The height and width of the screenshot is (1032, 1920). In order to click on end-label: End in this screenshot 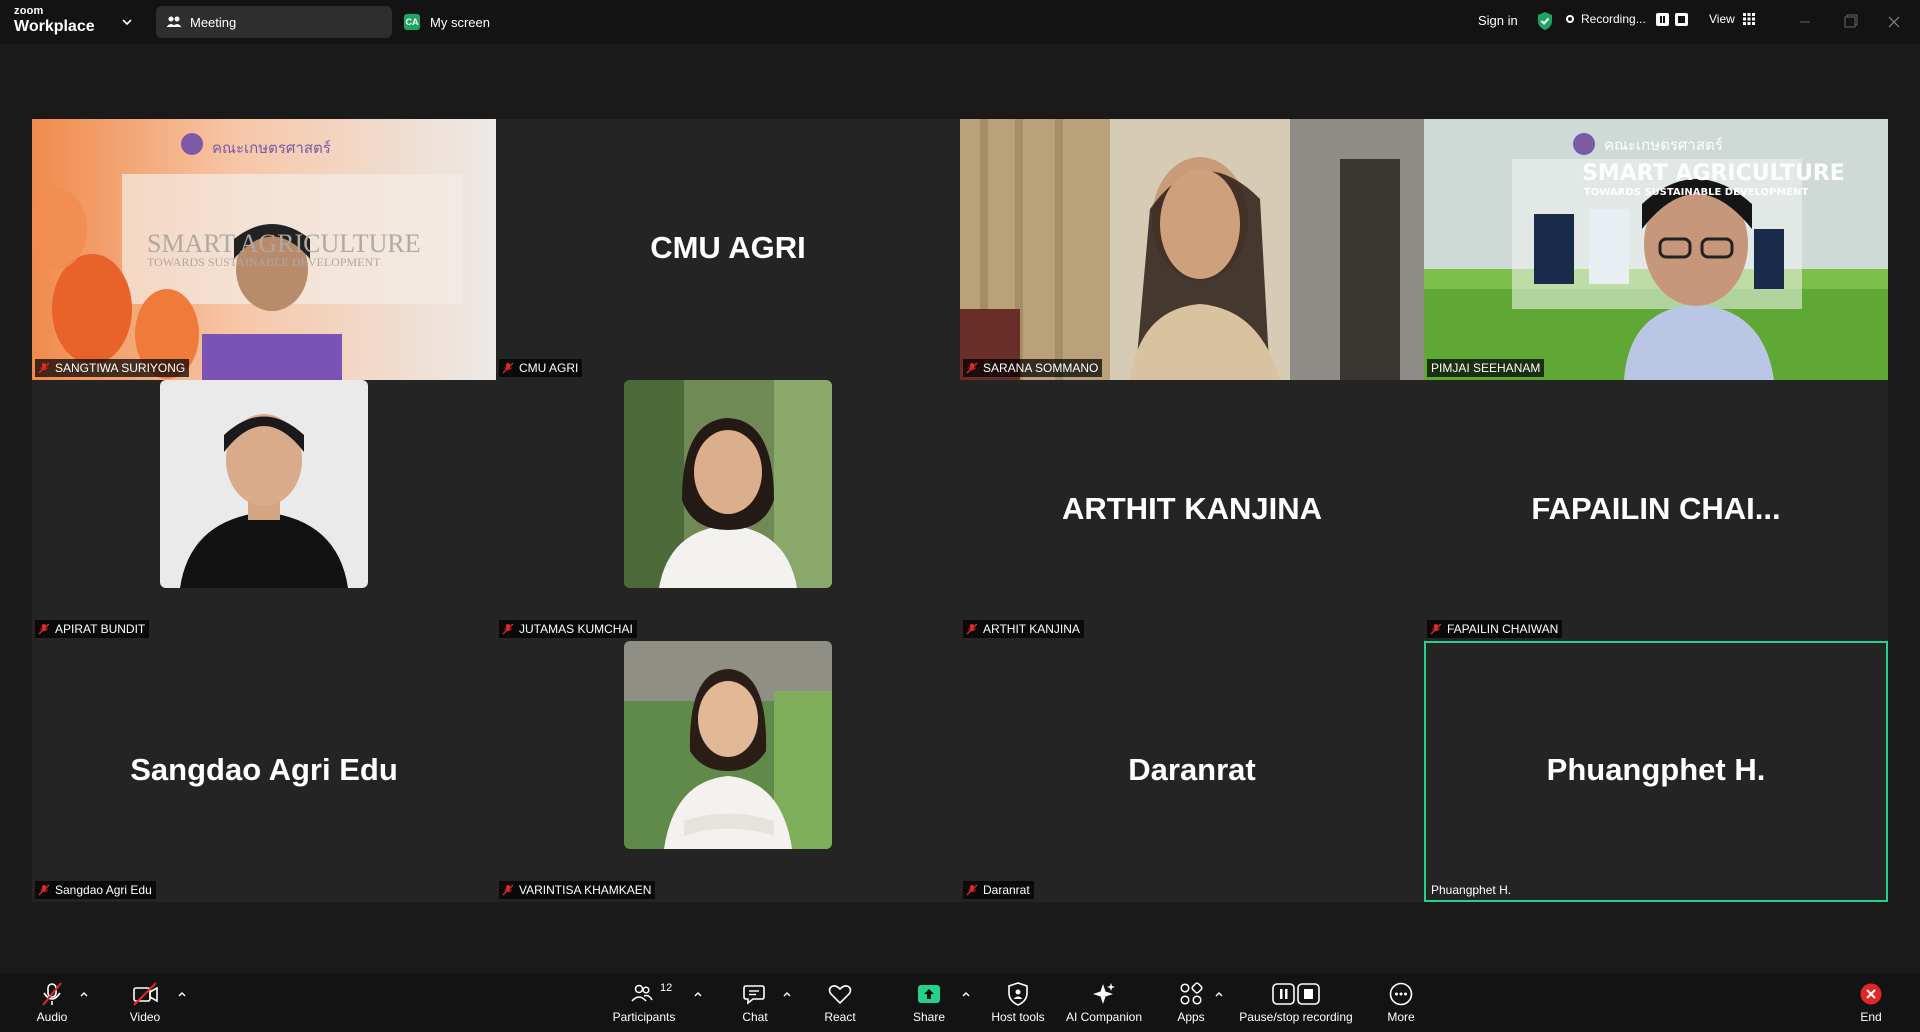, I will do `click(1871, 1017)`.